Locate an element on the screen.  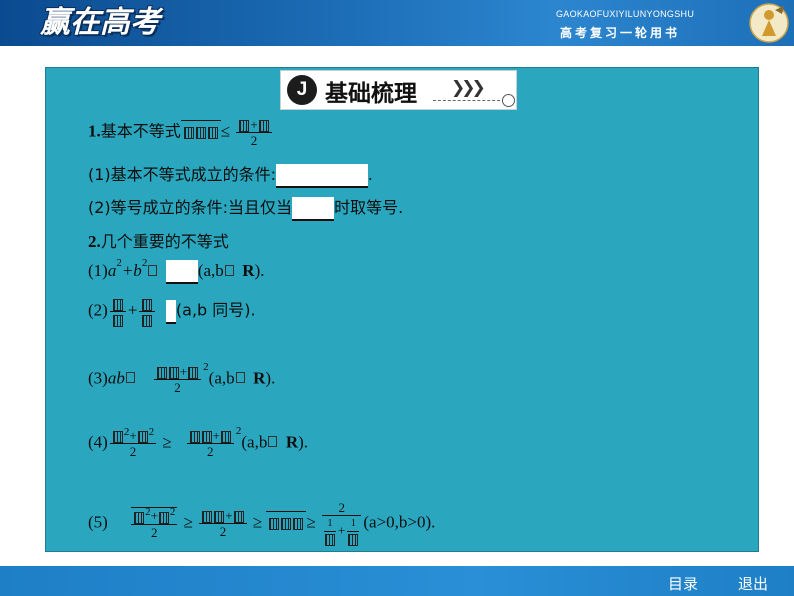
inequality-2: (2) + (a,b 同号). is located at coordinates (172, 312).